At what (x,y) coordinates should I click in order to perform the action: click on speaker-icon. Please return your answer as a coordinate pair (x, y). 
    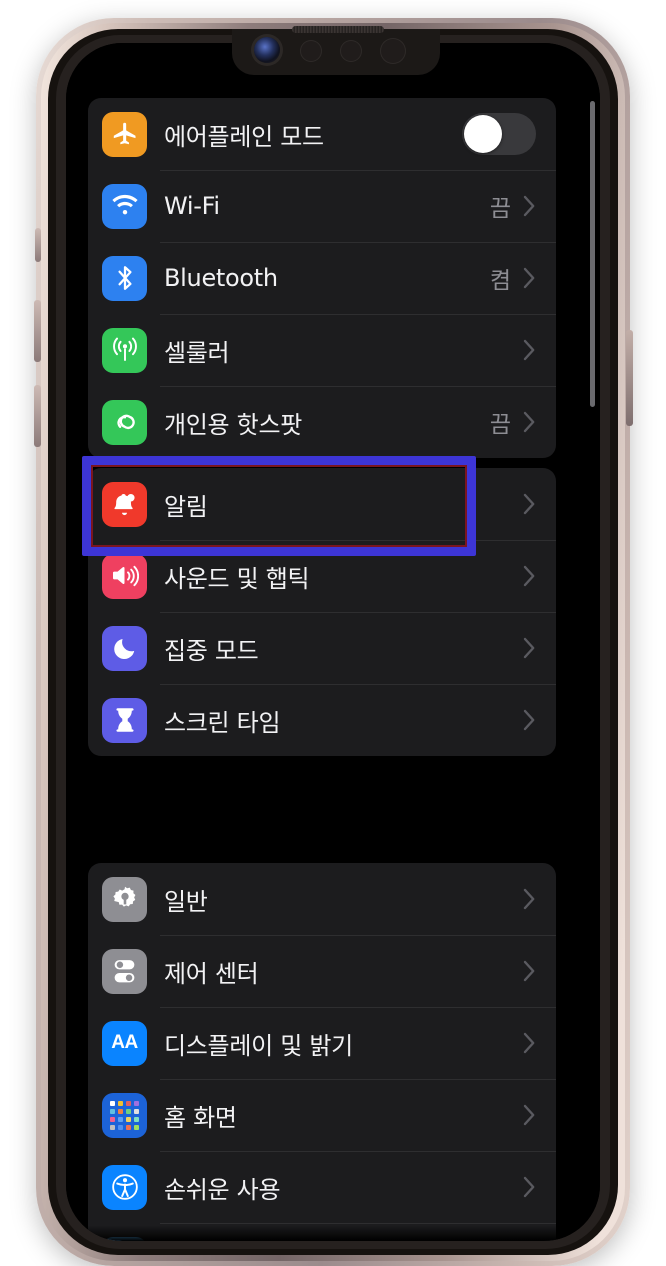
    Looking at the image, I should click on (124, 576).